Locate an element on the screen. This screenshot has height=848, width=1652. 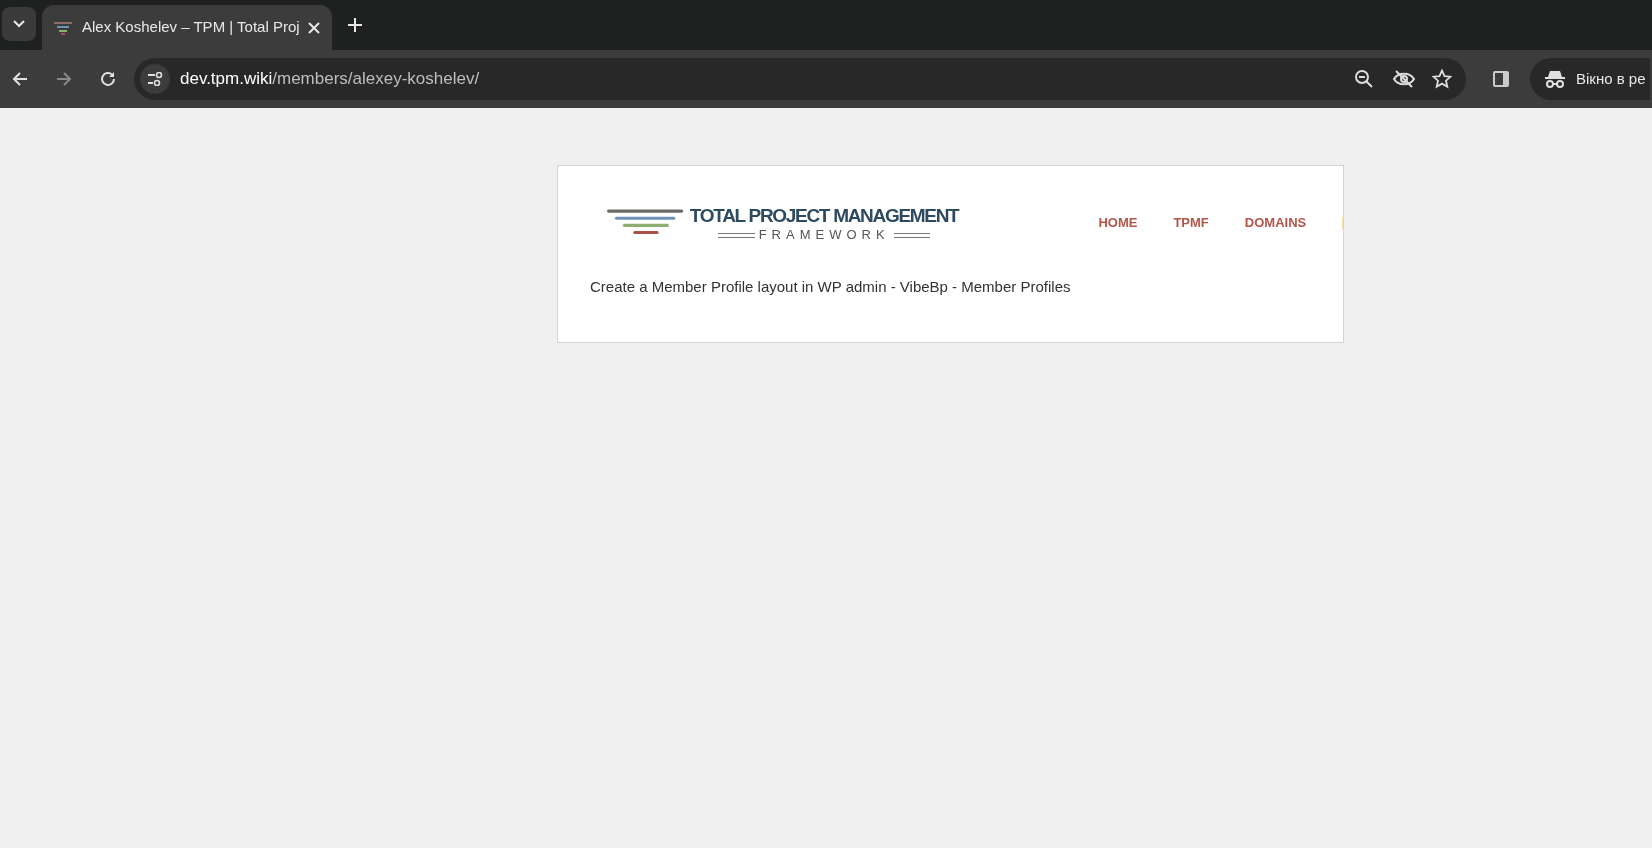
tab-search-button is located at coordinates (19, 24).